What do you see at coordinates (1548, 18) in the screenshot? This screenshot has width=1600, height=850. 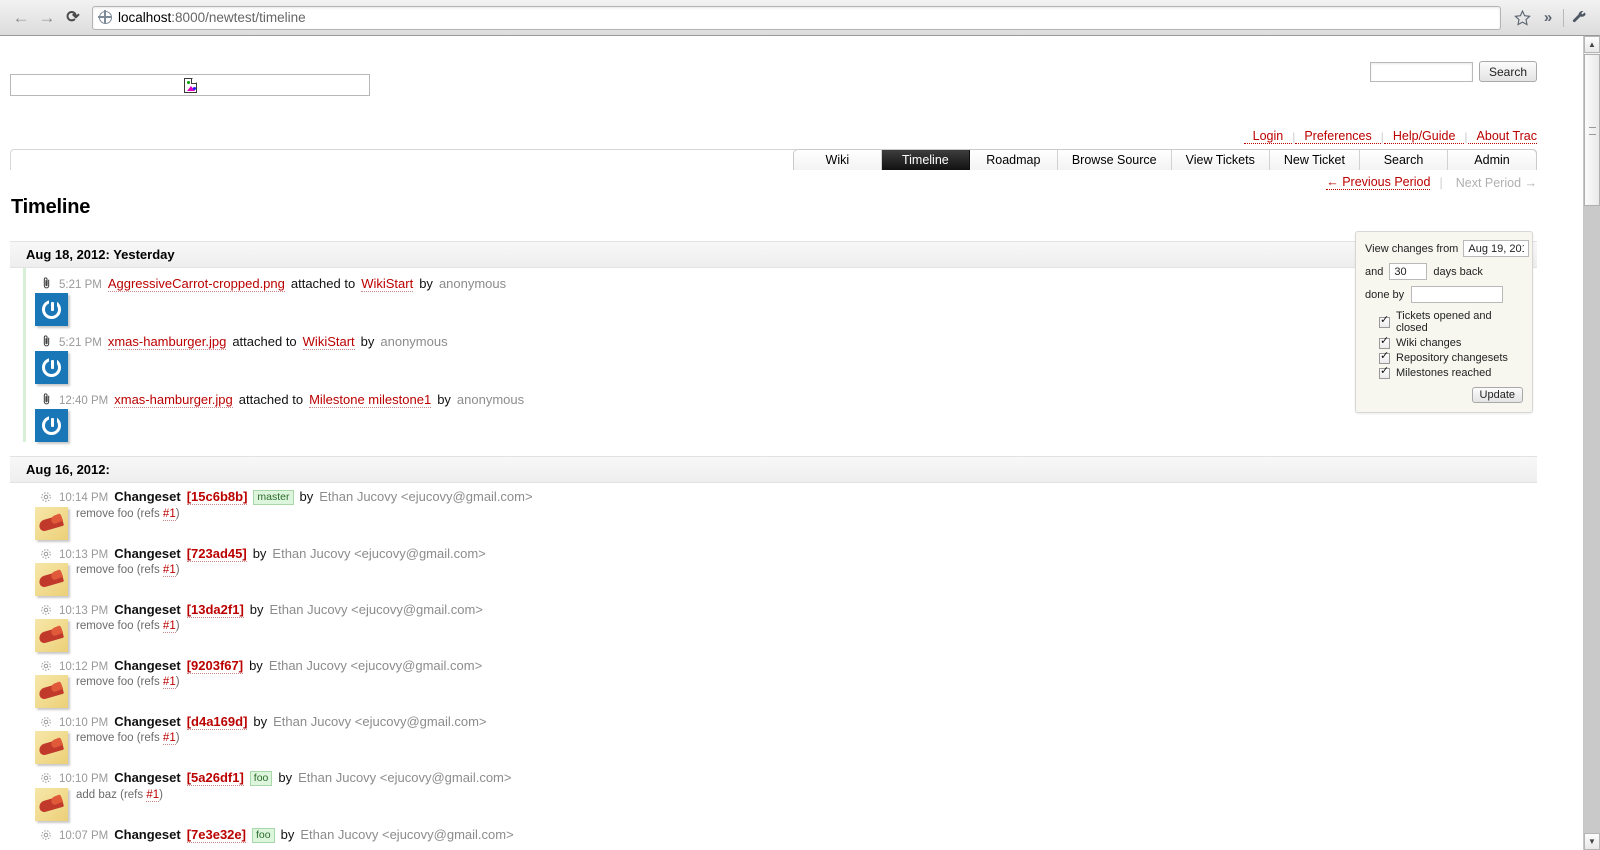 I see `overflow-chevrons-icon: »` at bounding box center [1548, 18].